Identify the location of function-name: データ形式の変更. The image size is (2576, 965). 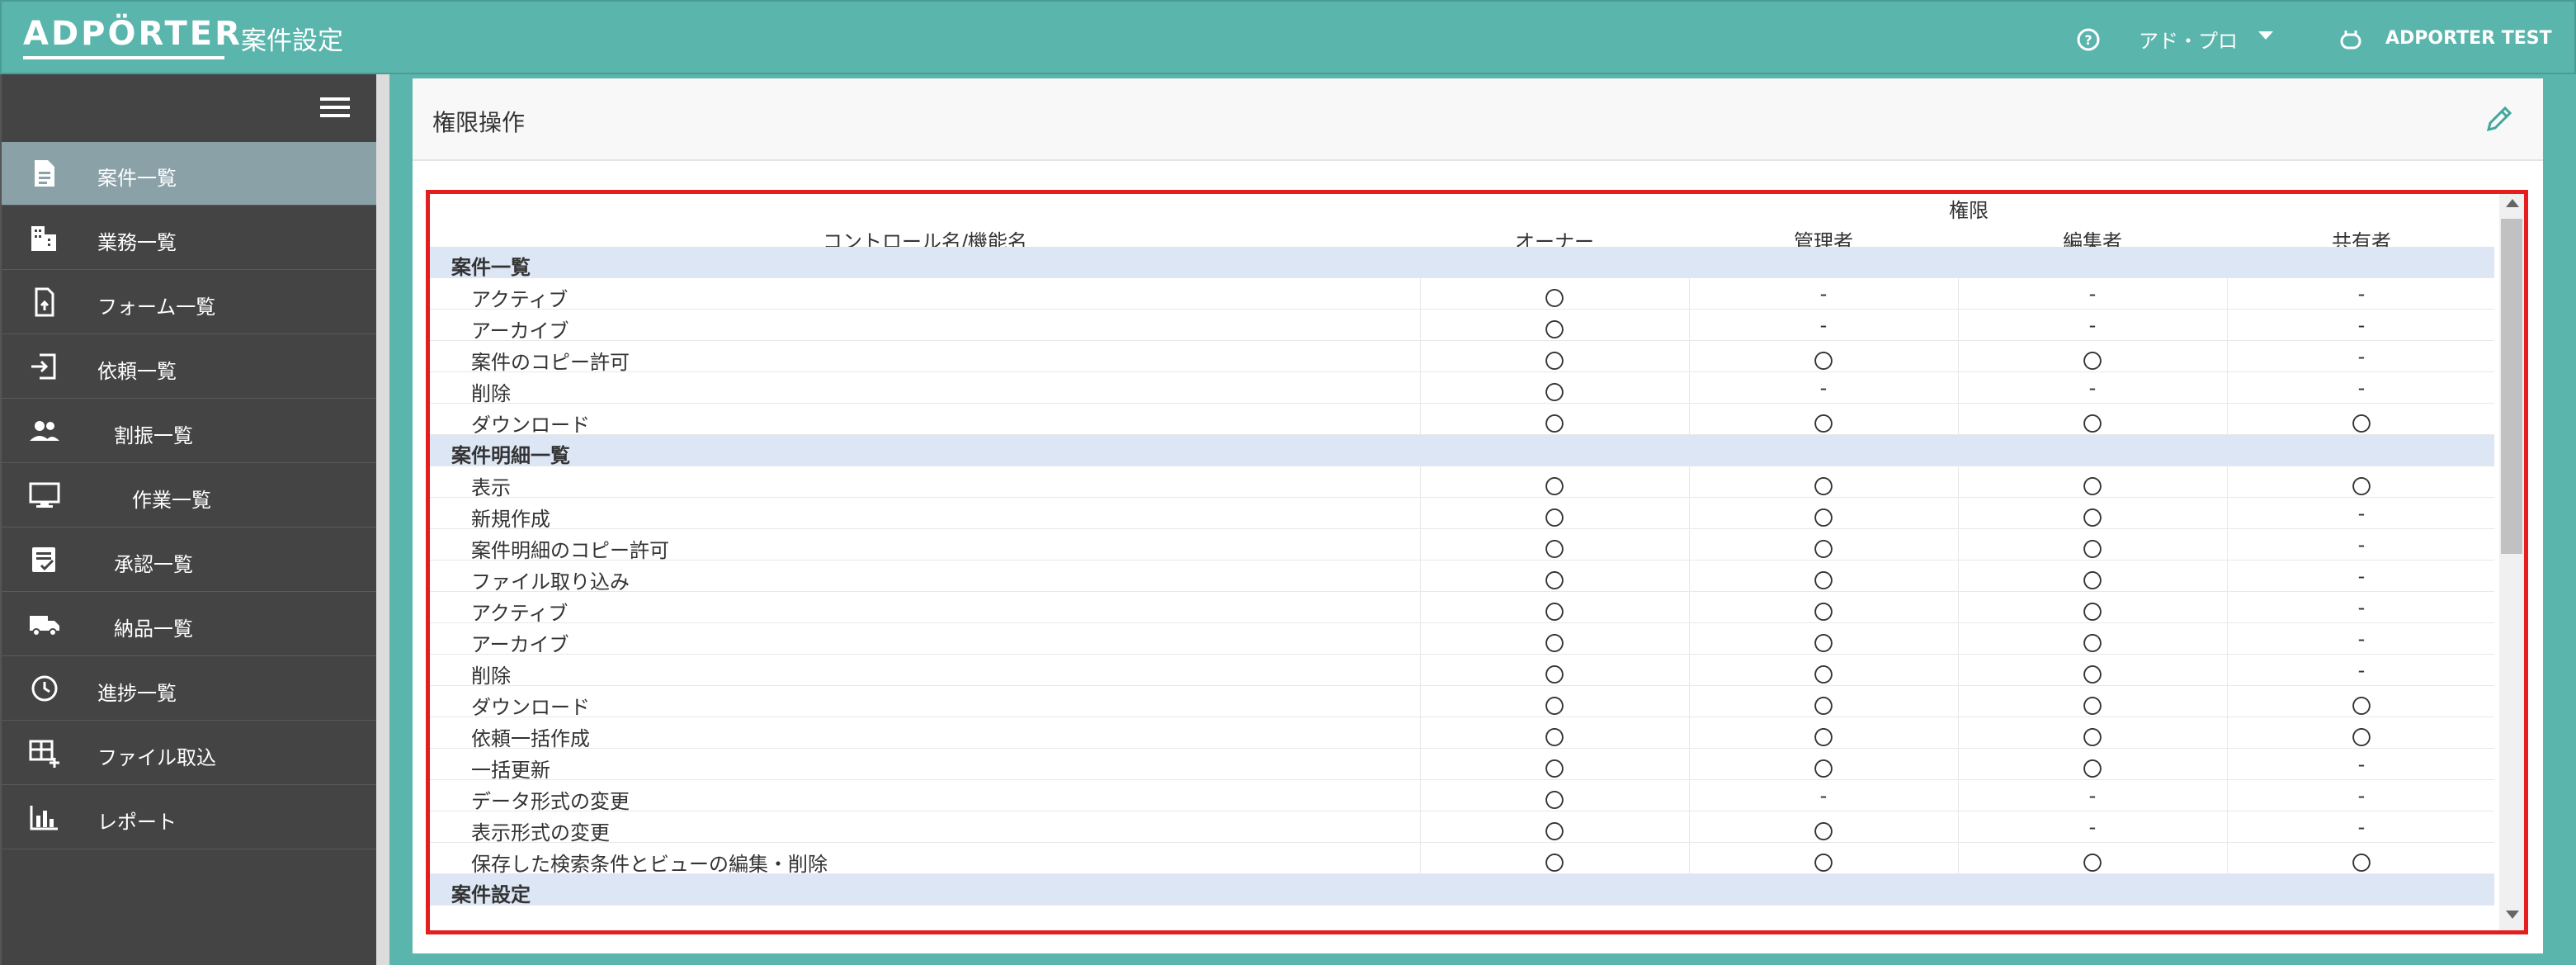
(550, 801).